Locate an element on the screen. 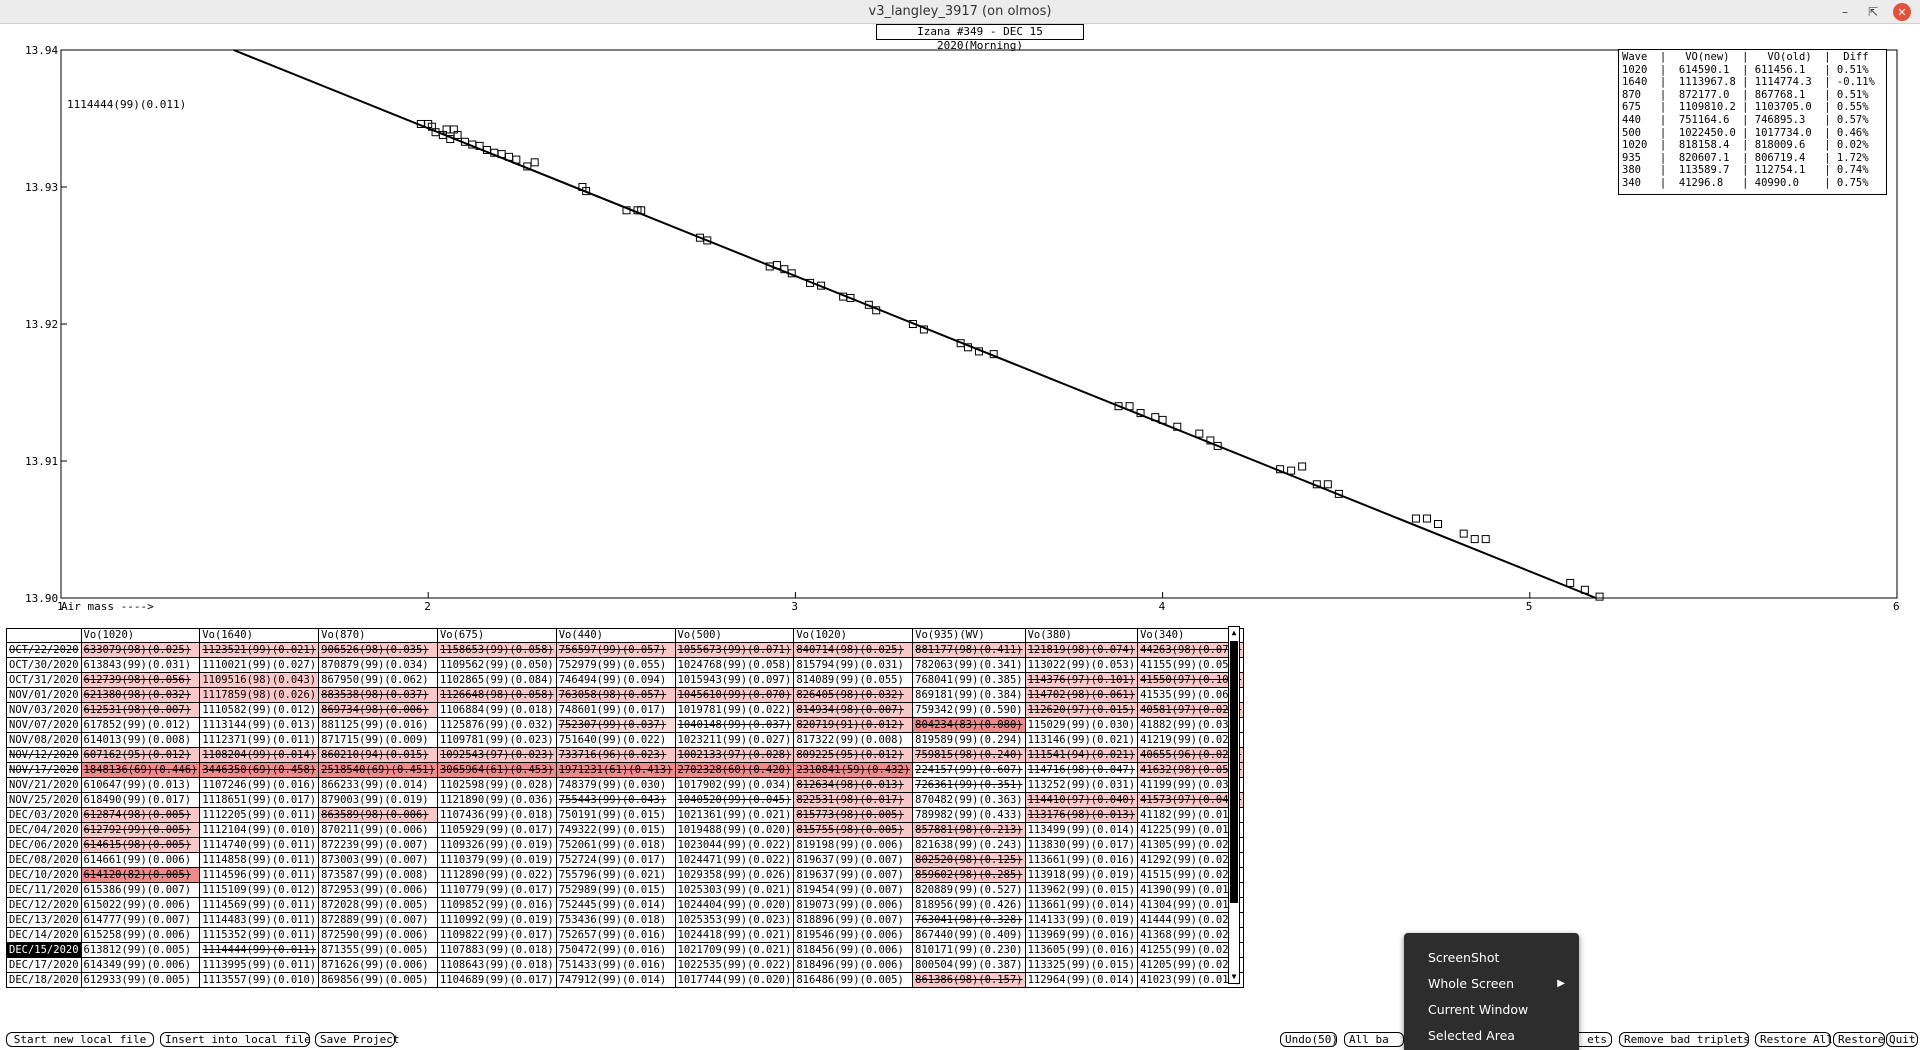  vo-value-cell: 615386(99)(0.007) is located at coordinates (140, 890).